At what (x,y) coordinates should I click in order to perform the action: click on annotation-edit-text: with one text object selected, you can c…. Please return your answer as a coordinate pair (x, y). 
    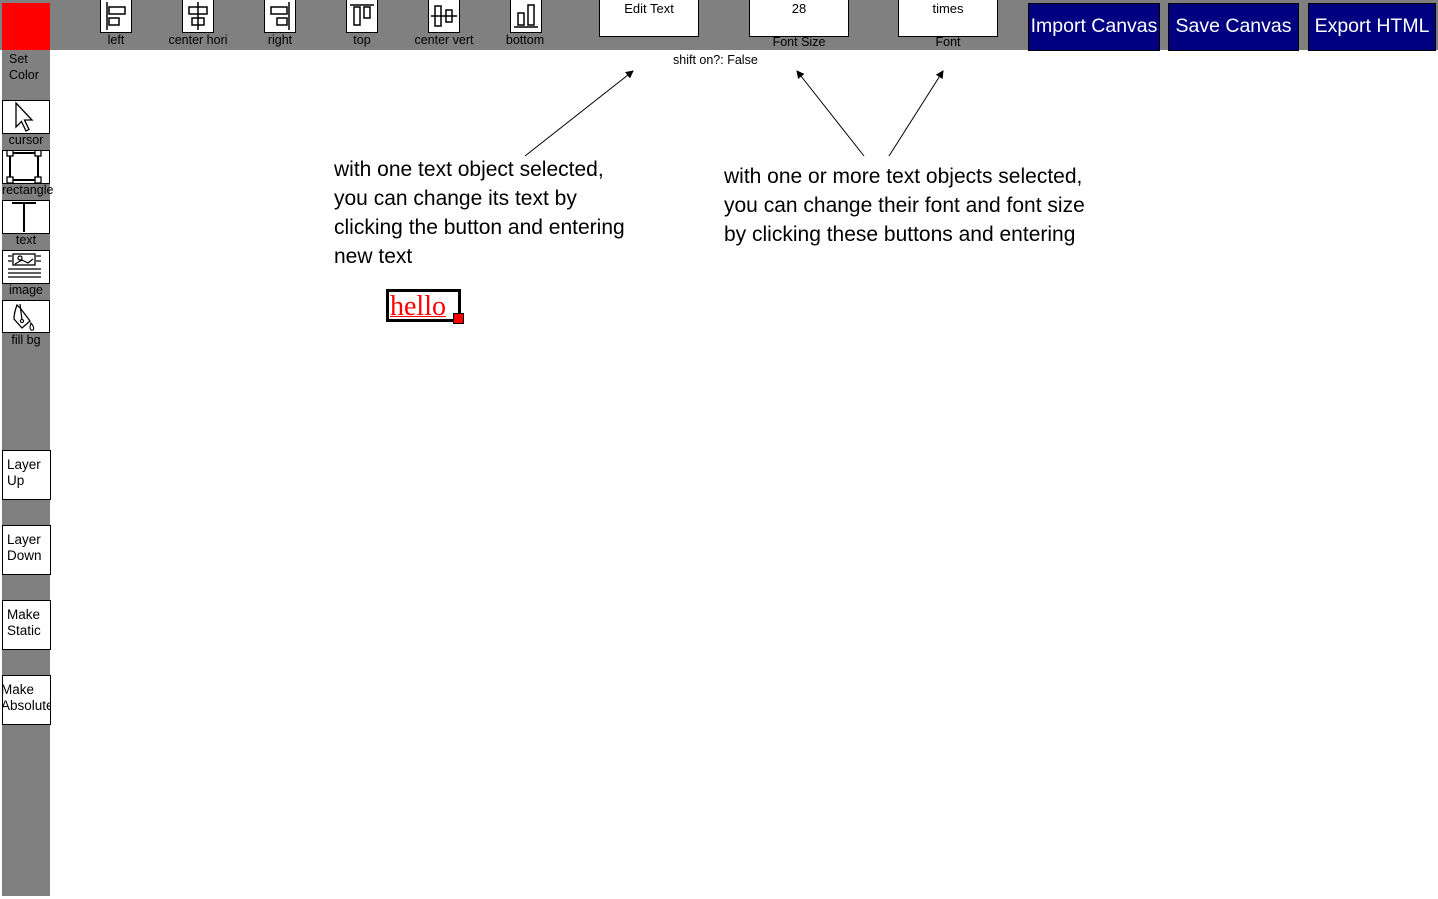
    Looking at the image, I should click on (479, 213).